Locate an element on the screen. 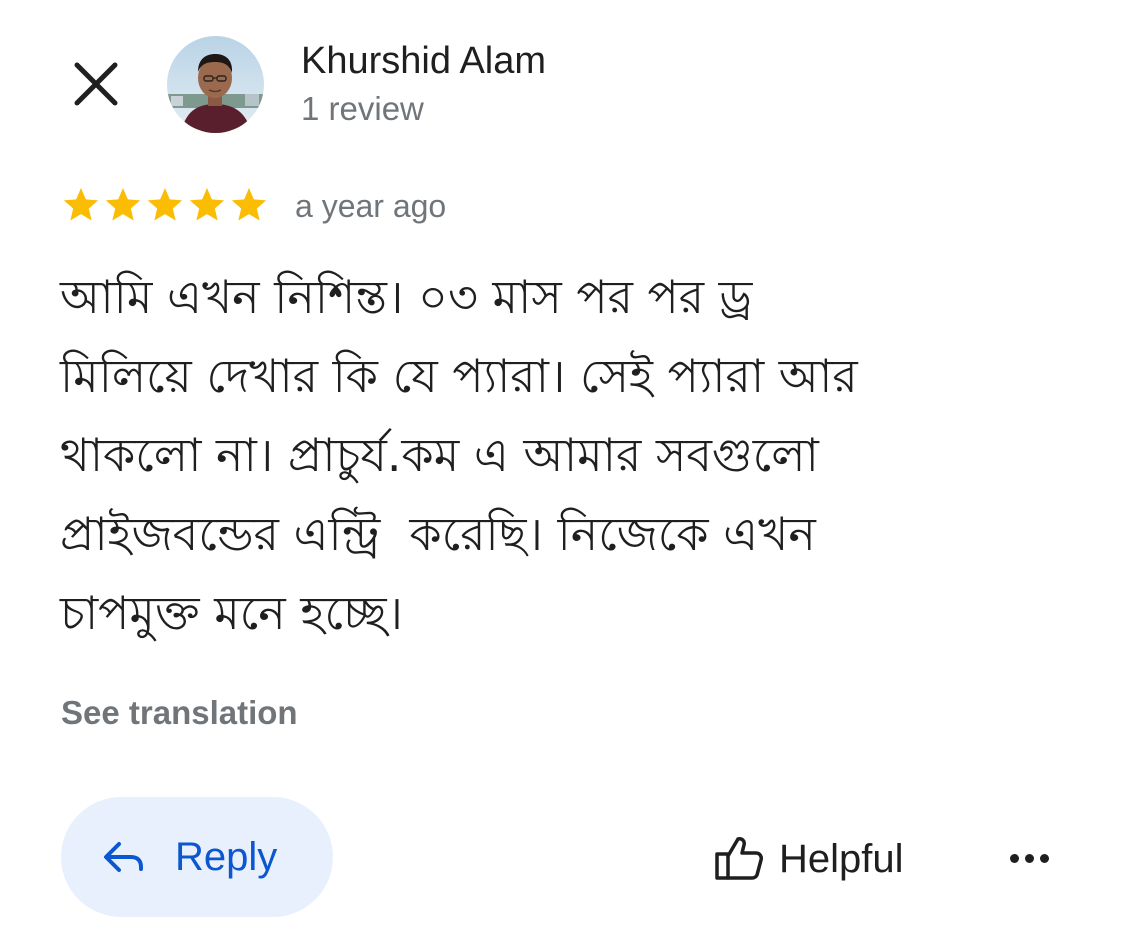  close-button is located at coordinates (96, 84).